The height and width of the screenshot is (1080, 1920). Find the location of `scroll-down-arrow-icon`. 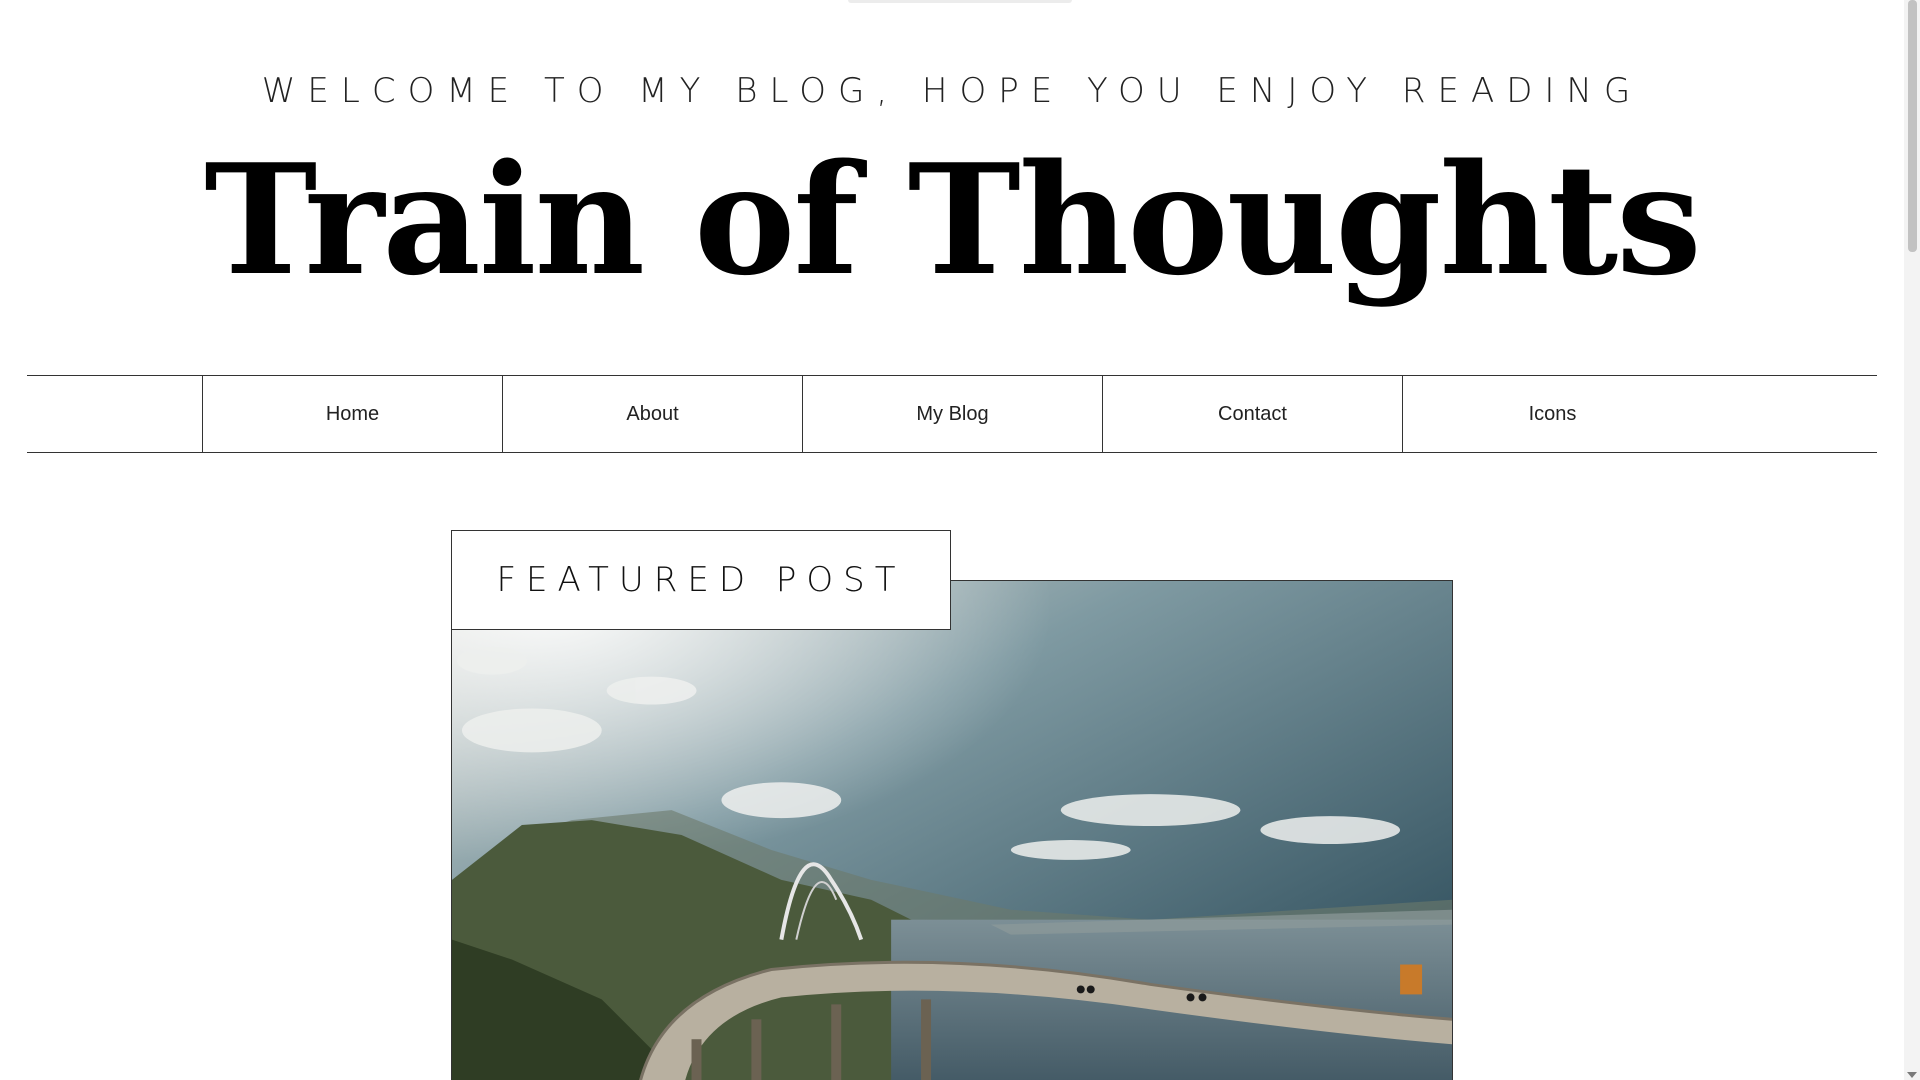

scroll-down-arrow-icon is located at coordinates (1912, 1075).